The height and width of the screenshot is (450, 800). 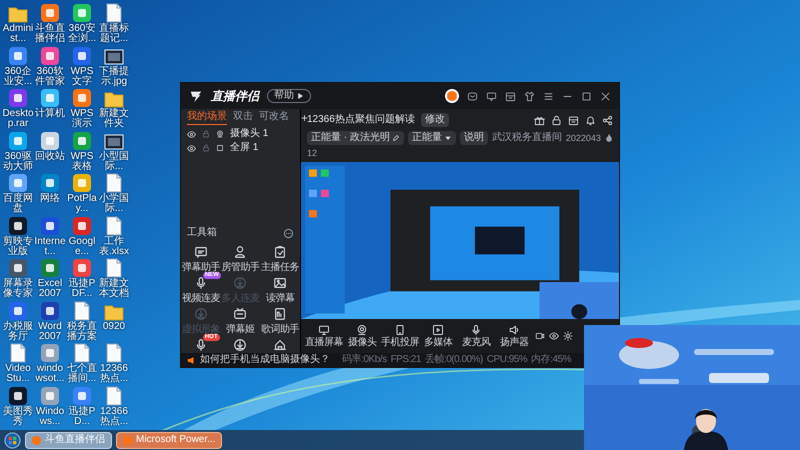 What do you see at coordinates (472, 96) in the screenshot?
I see `mail-icon` at bounding box center [472, 96].